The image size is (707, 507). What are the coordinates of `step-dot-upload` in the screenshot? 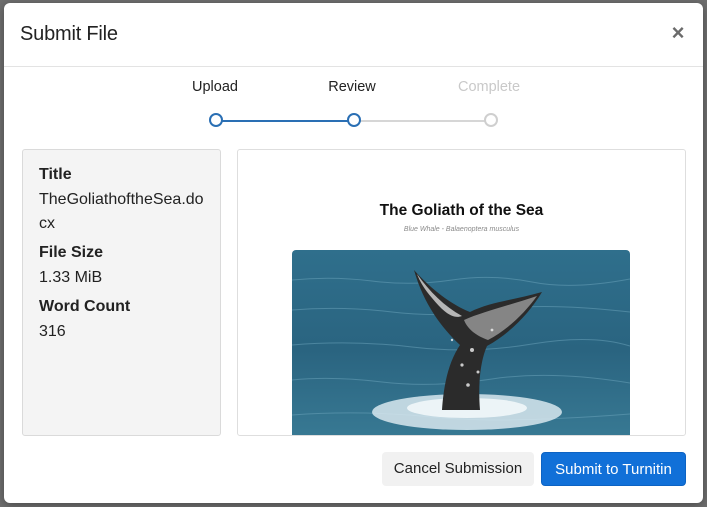 It's located at (216, 120).